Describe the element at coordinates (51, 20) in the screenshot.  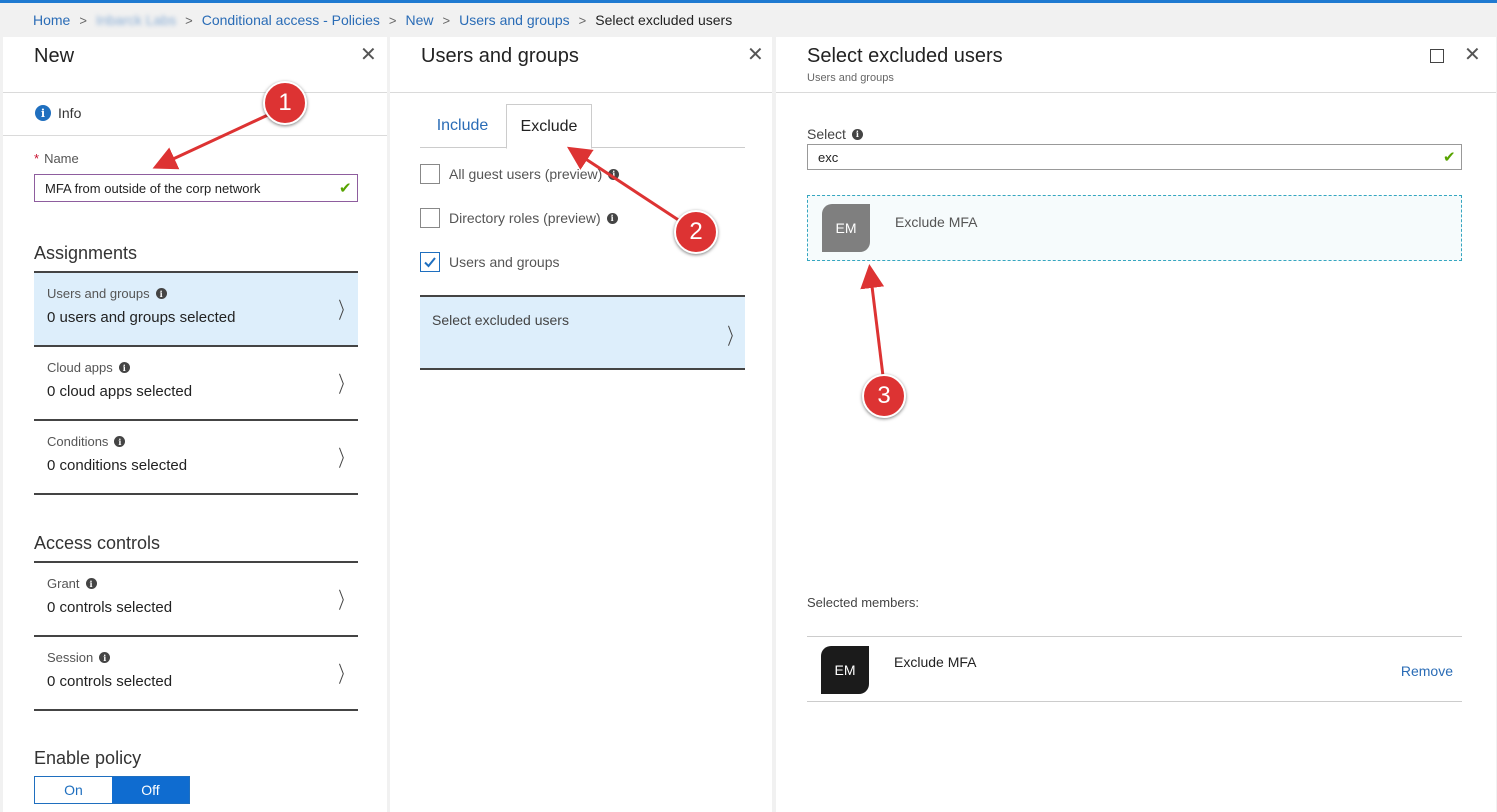
I see `breadcrumb-home: Home` at that location.